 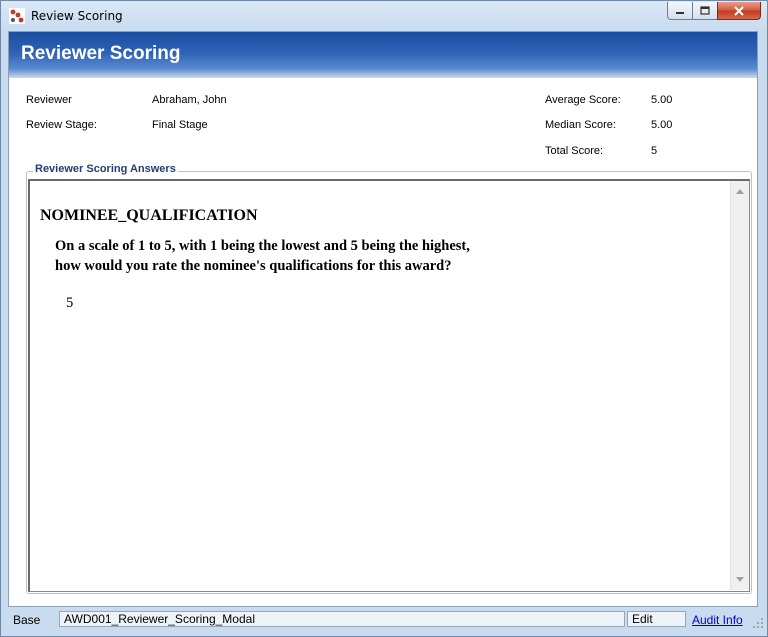 What do you see at coordinates (61, 125) in the screenshot?
I see `review-stage-label: Review Stage:` at bounding box center [61, 125].